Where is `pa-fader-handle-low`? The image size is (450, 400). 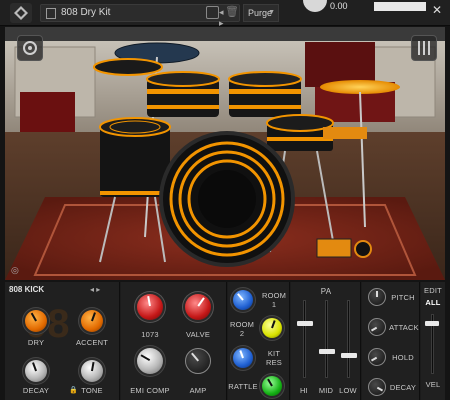 pa-fader-handle-low is located at coordinates (349, 355).